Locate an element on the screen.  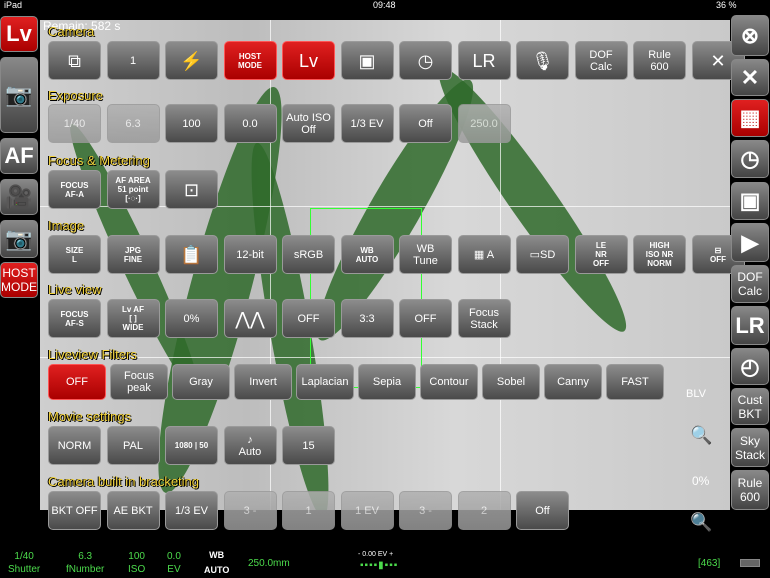
exposure-off-button: Off is located at coordinates (425, 123).